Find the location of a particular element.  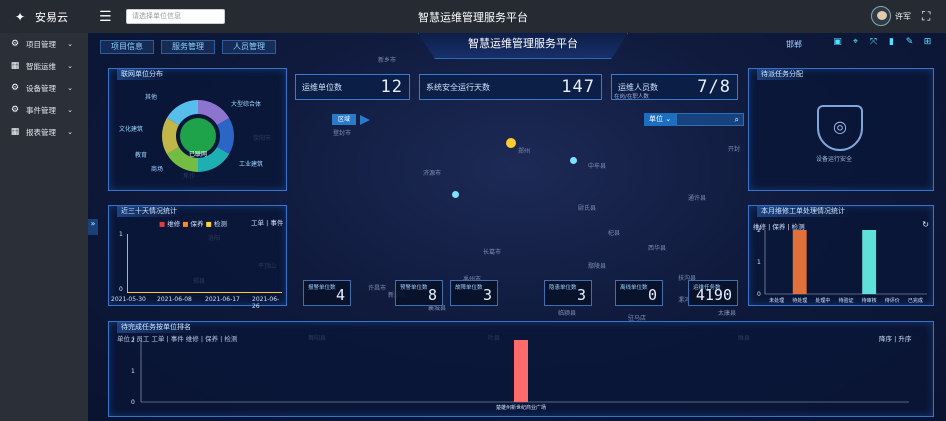

ranking-chart: 2 1 0 楚雄州新世纪商业广场 is located at coordinates (520, 374).